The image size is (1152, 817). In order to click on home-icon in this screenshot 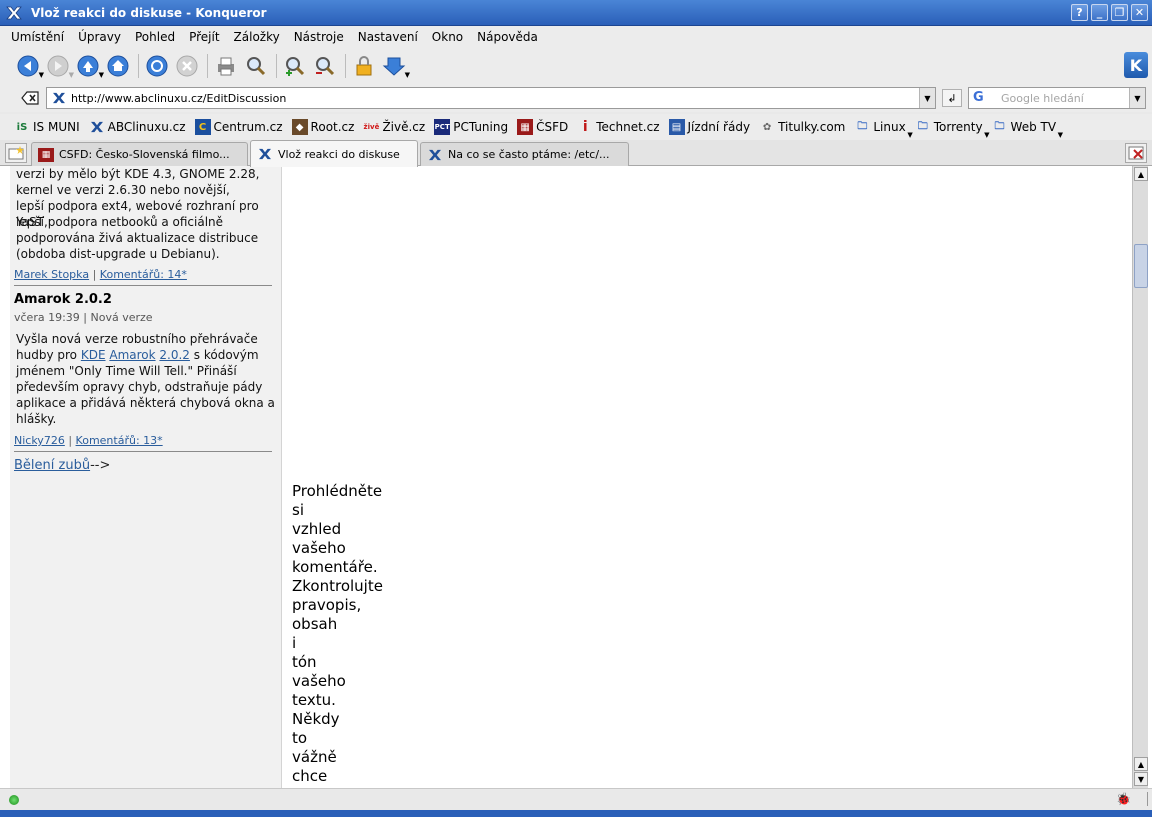, I will do `click(118, 66)`.